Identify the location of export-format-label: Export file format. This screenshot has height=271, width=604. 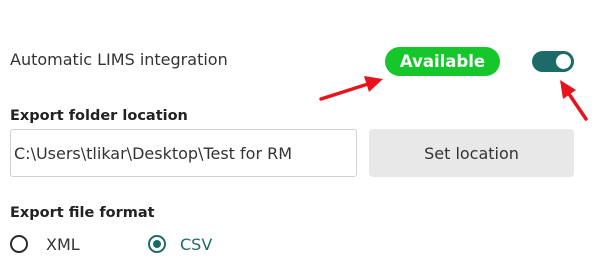
(82, 213).